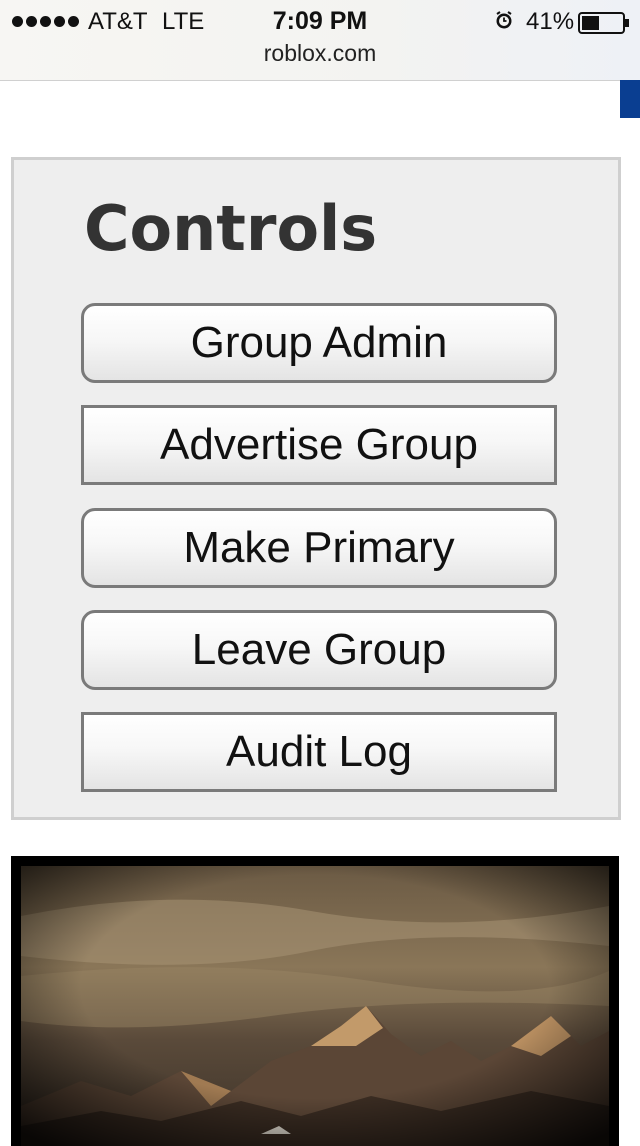 This screenshot has width=640, height=1146. Describe the element at coordinates (319, 445) in the screenshot. I see `advertise-group-button: Advertise Group` at that location.